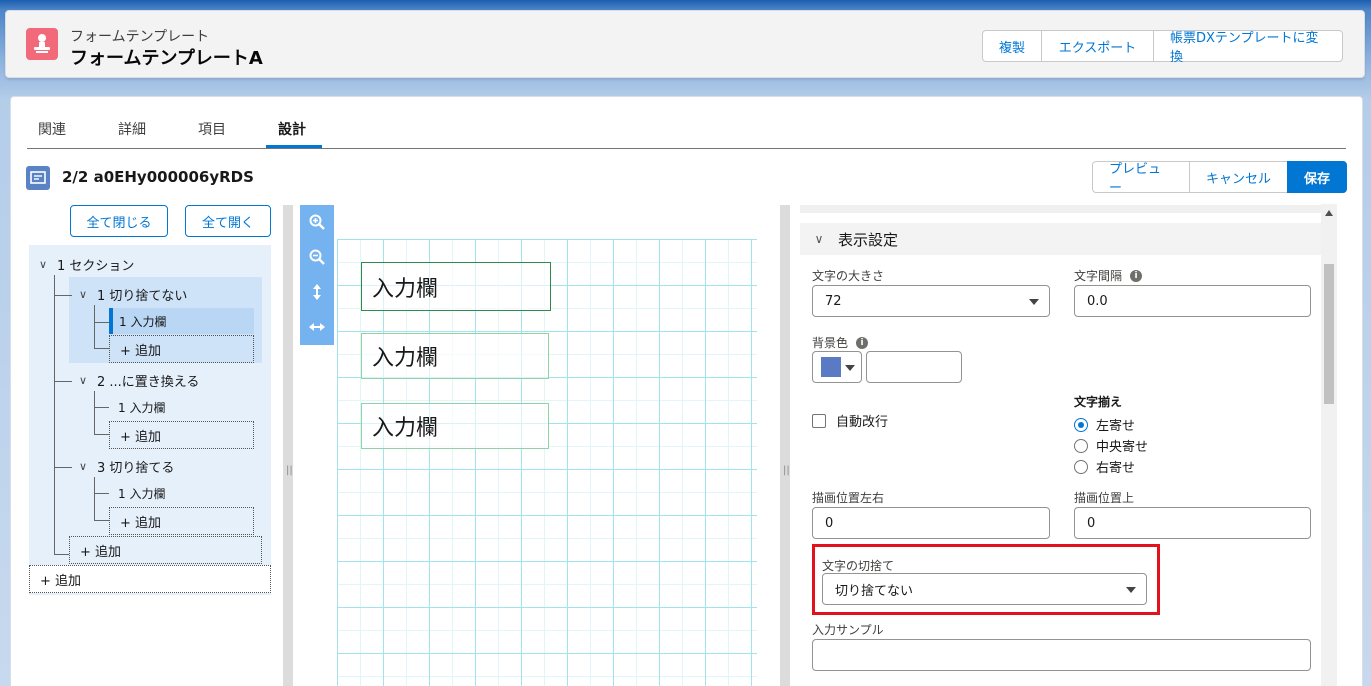 This screenshot has width=1371, height=686. I want to click on display-settings-header: ∨ 表示設定, so click(1061, 239).